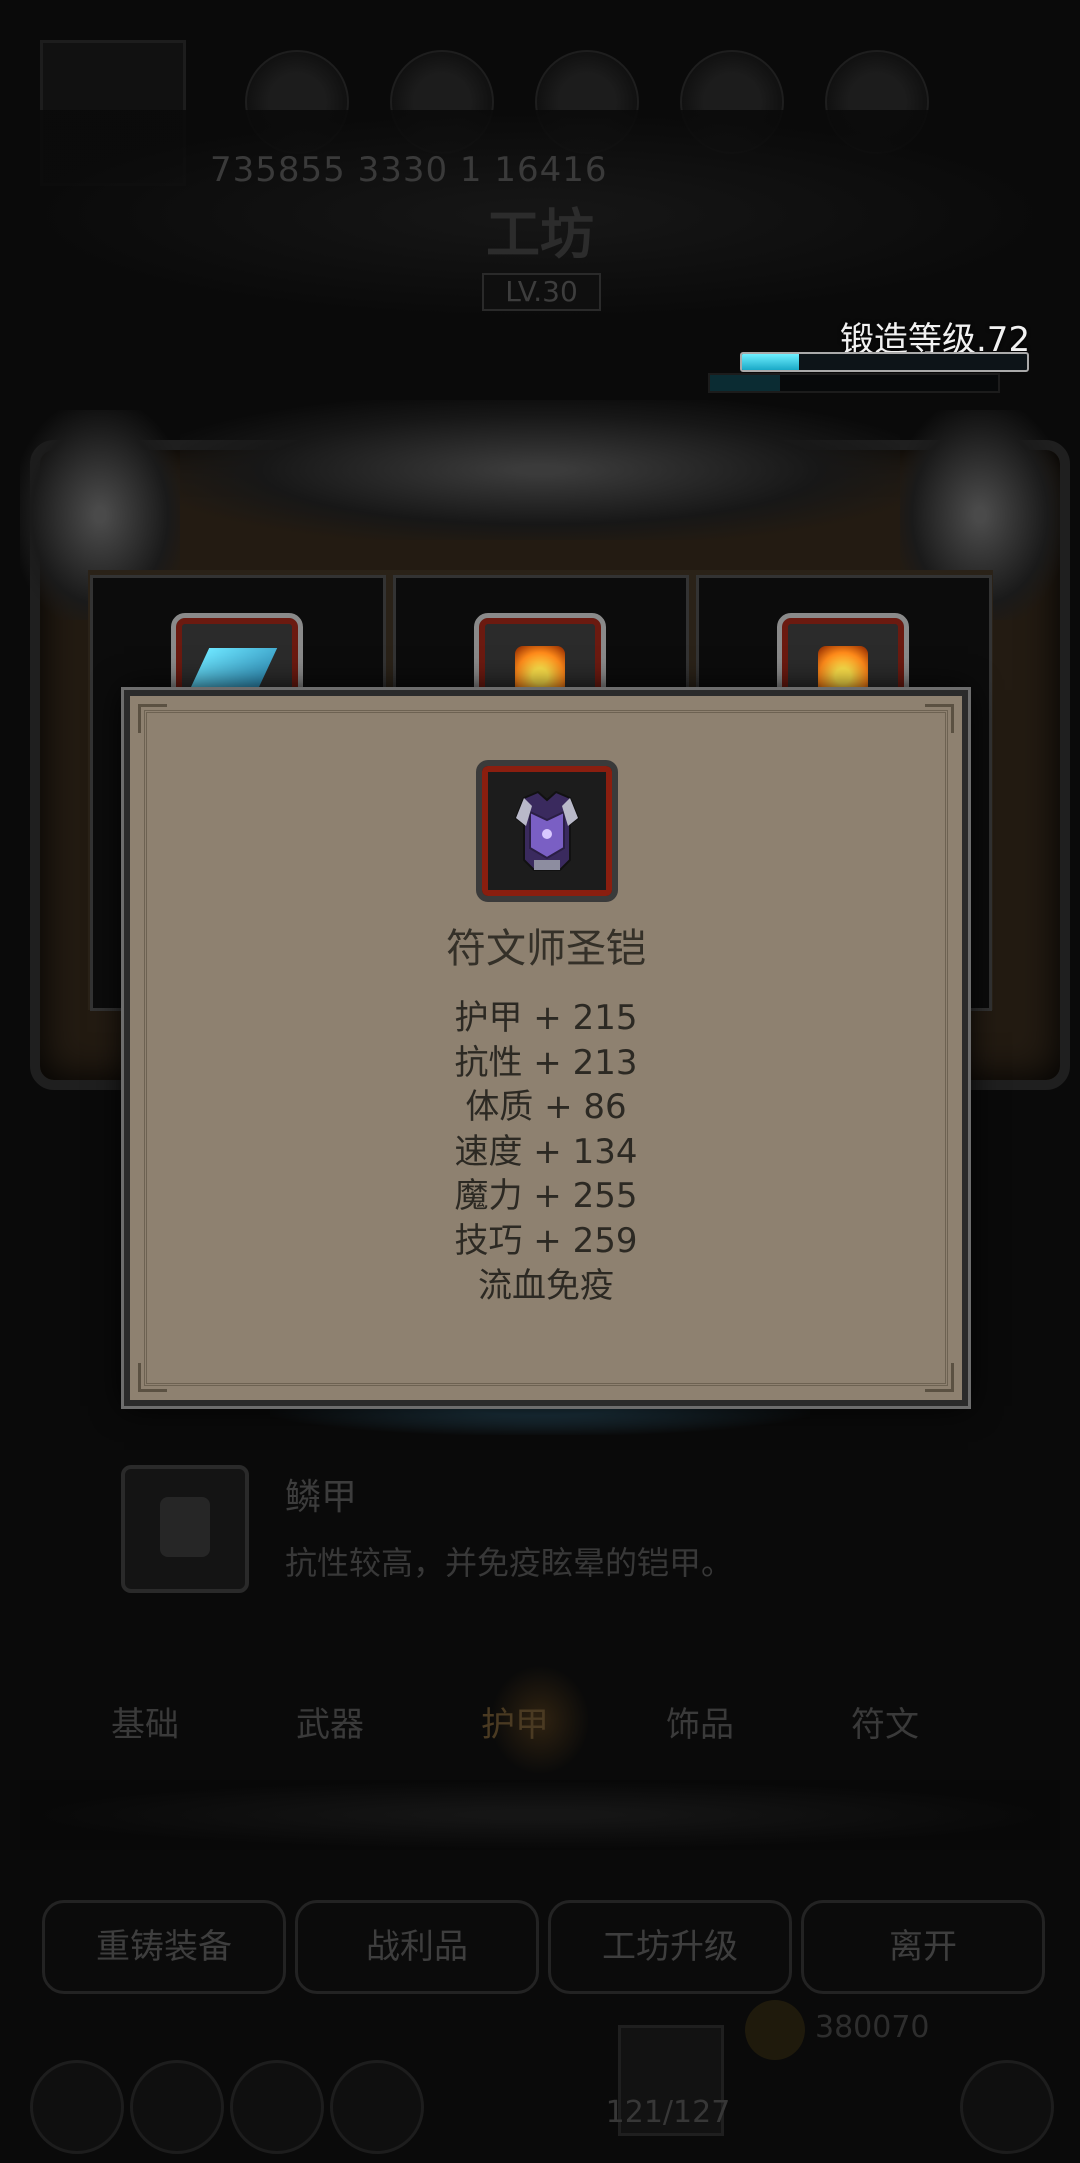  What do you see at coordinates (872, 2027) in the screenshot?
I see `gold-amount: 380070` at bounding box center [872, 2027].